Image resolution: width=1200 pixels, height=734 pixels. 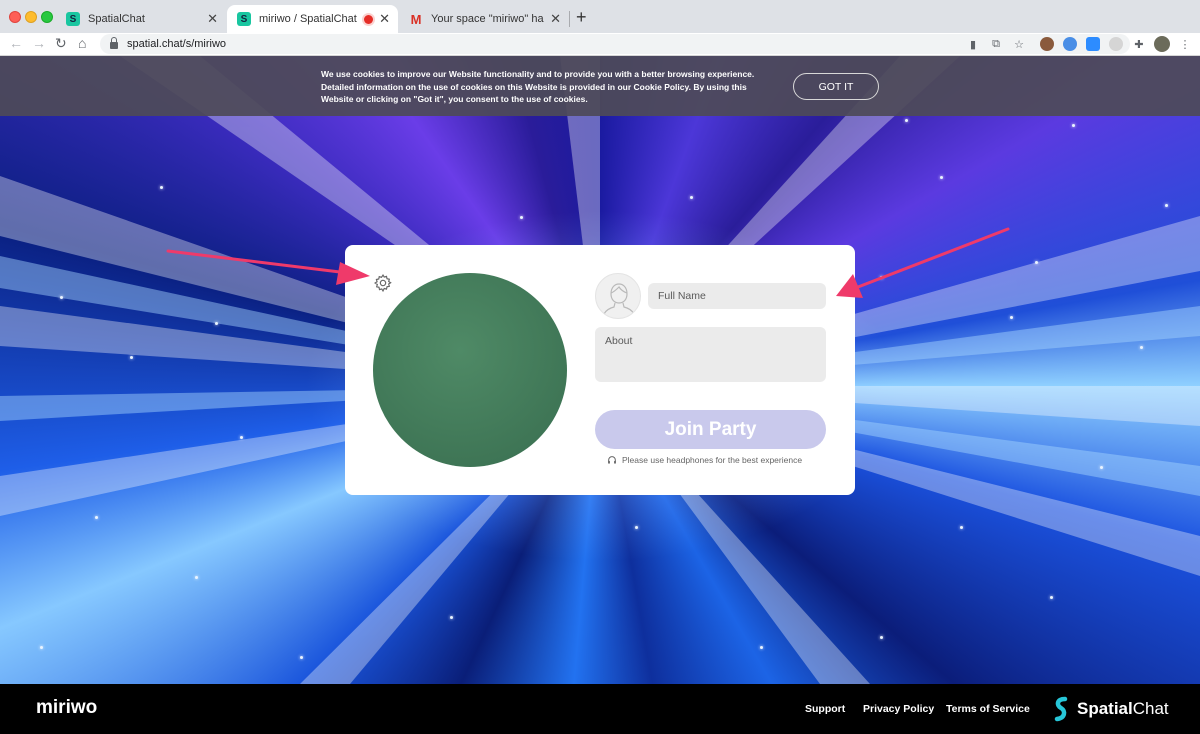 What do you see at coordinates (114, 43) in the screenshot?
I see `lock-icon` at bounding box center [114, 43].